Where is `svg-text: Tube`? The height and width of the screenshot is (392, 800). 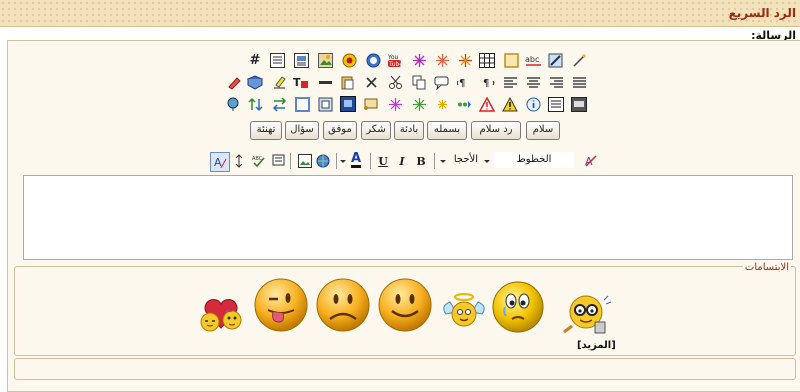 svg-text: Tube is located at coordinates (395, 64).